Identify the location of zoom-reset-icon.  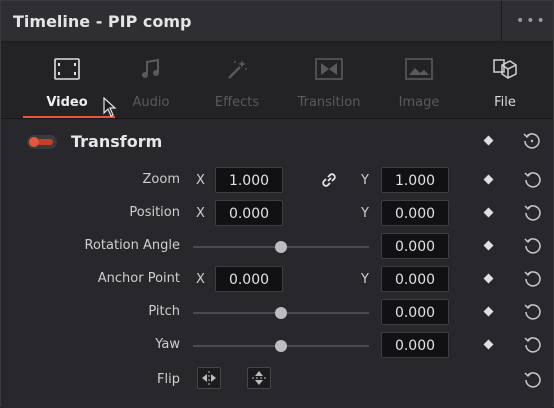
(532, 180).